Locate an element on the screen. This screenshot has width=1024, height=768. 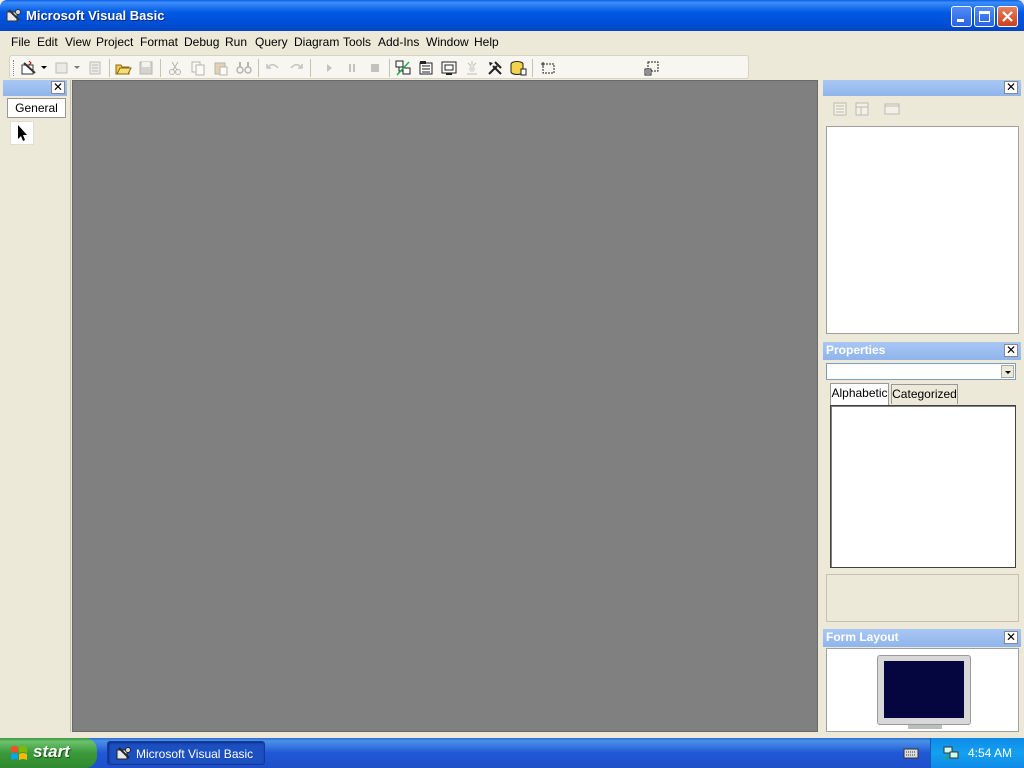
view-object-icon is located at coordinates (862, 109).